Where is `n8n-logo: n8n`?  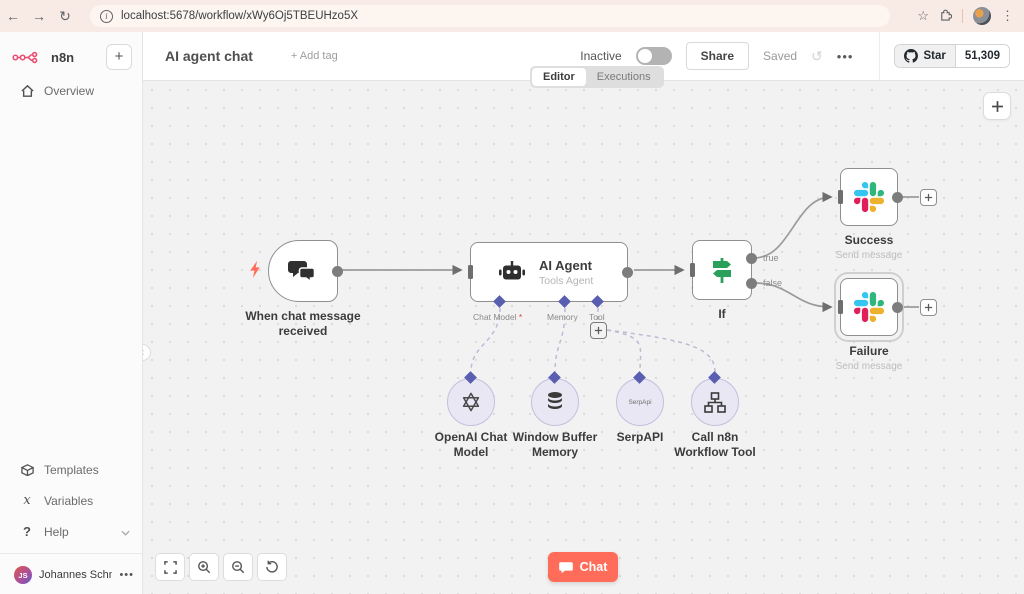 n8n-logo: n8n is located at coordinates (43, 57).